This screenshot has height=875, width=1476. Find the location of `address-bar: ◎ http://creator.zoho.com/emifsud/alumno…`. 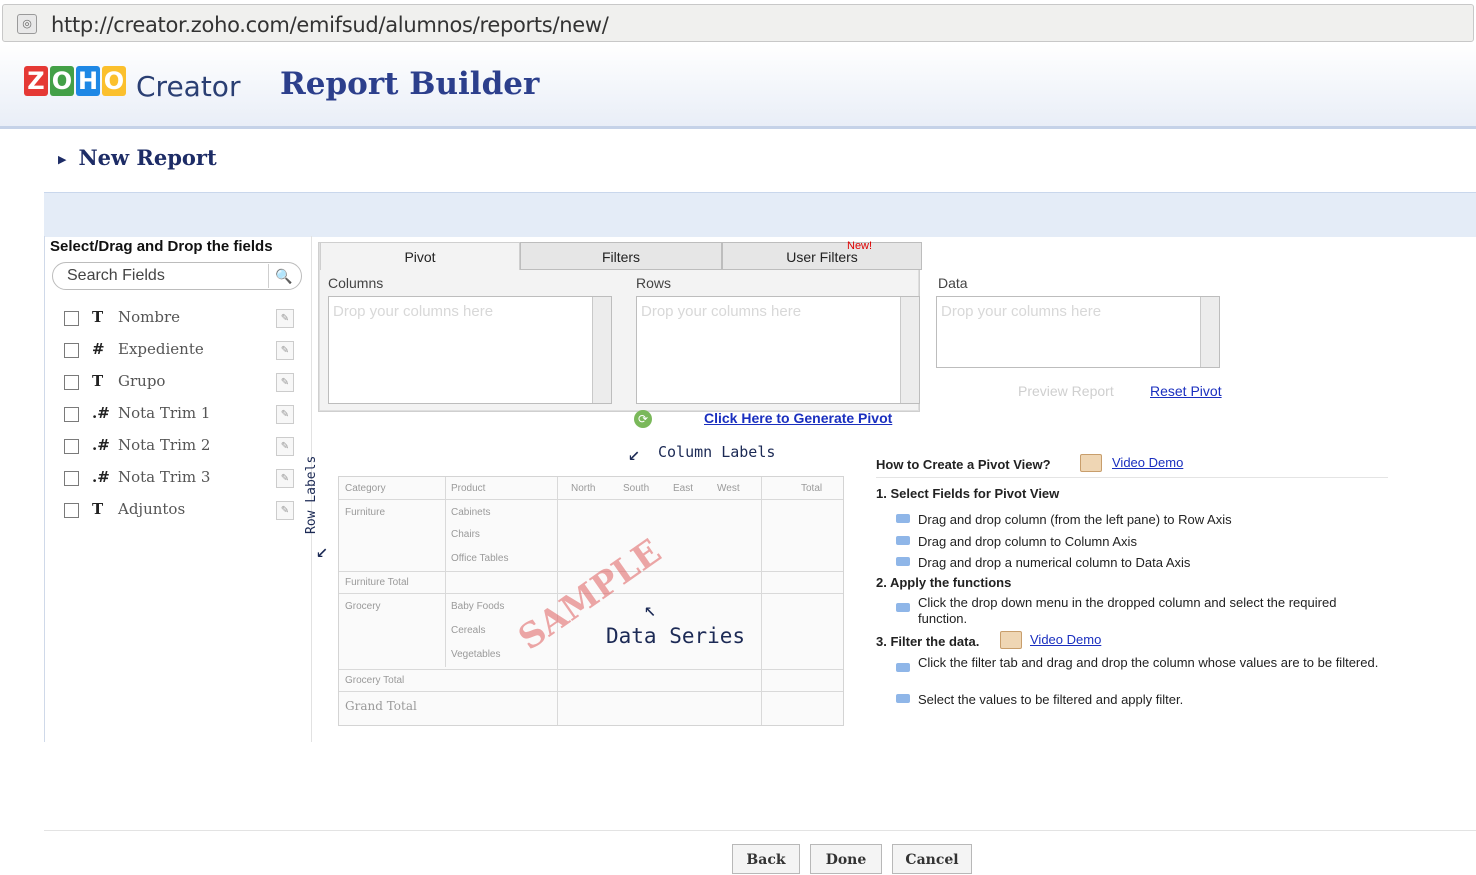

address-bar: ◎ http://creator.zoho.com/emifsud/alumno… is located at coordinates (738, 23).